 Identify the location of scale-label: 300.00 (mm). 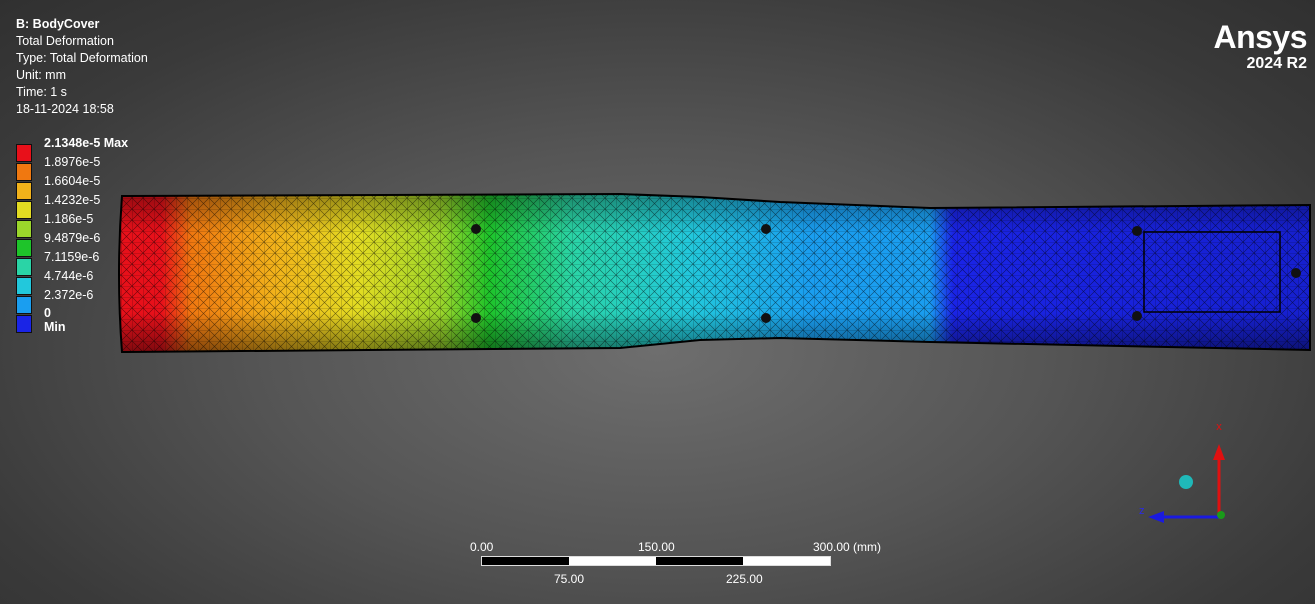
(847, 547).